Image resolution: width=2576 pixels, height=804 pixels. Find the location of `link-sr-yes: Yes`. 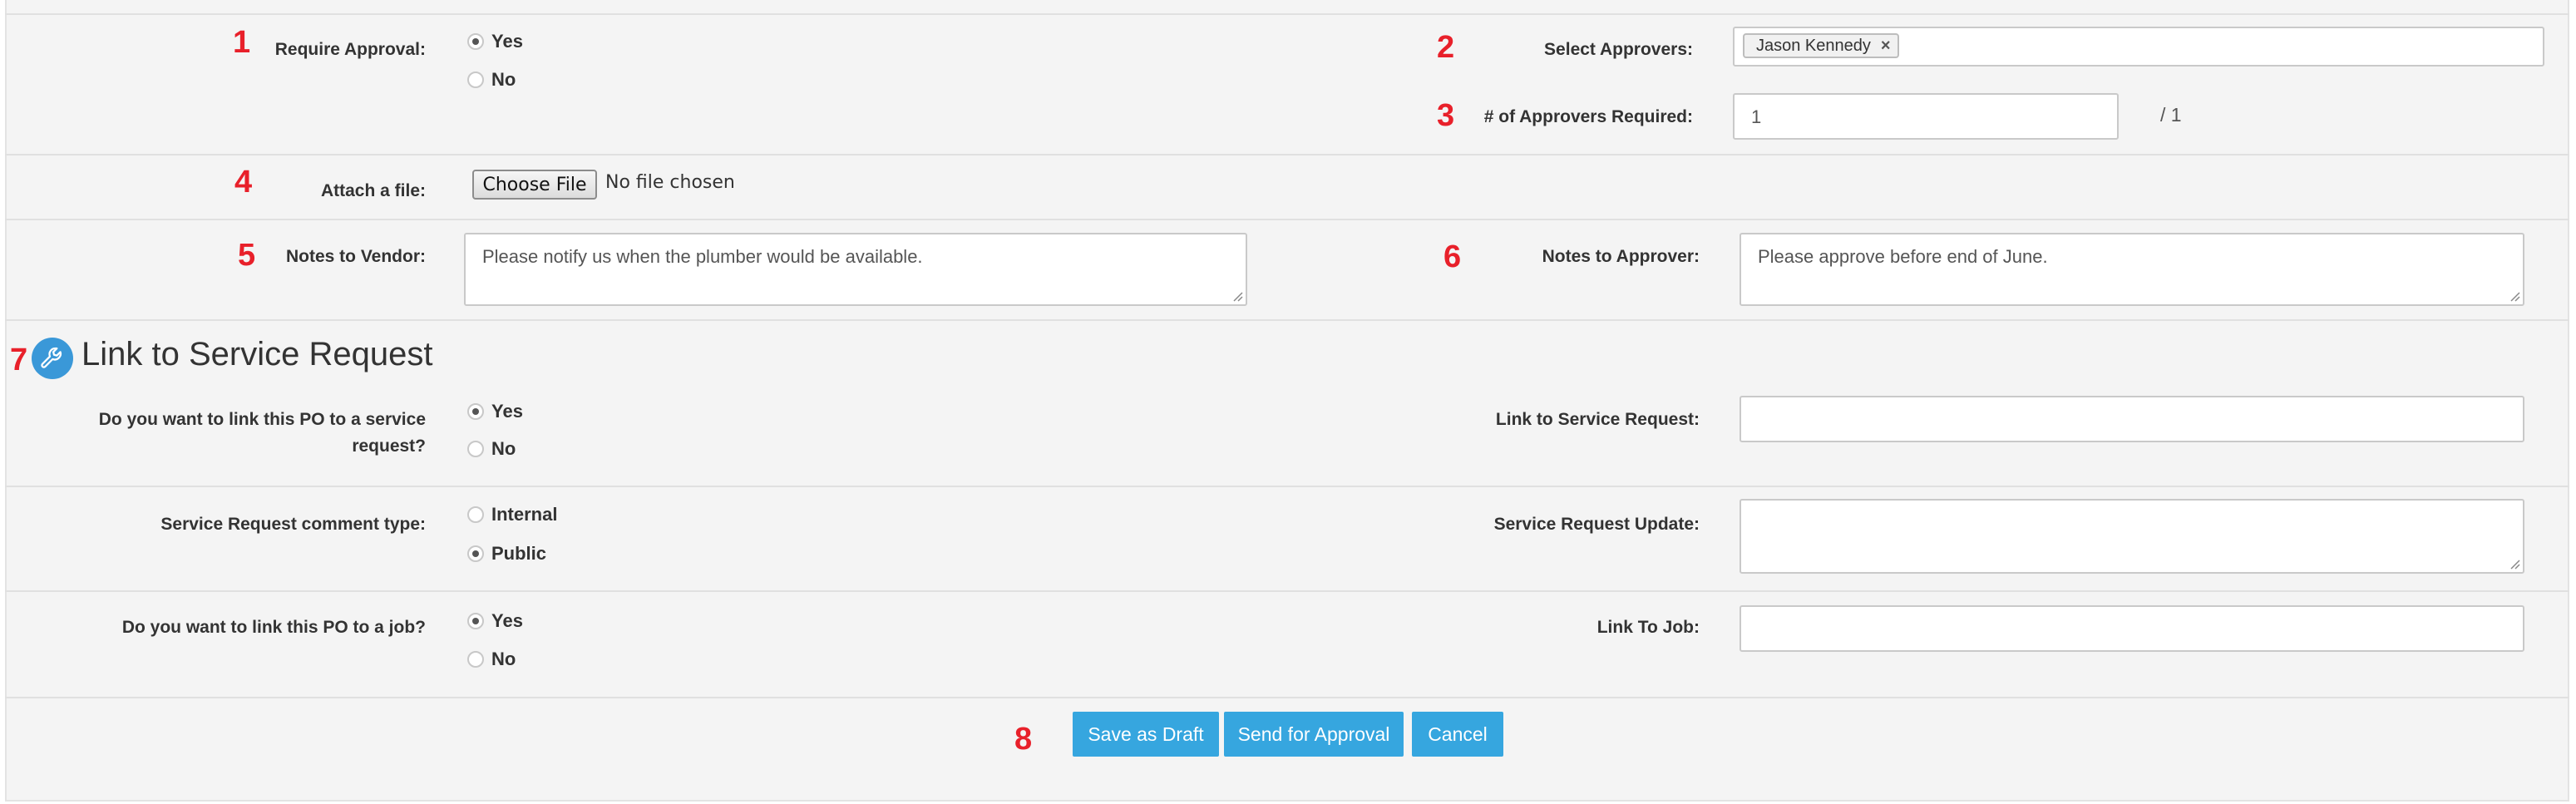

link-sr-yes: Yes is located at coordinates (495, 411).